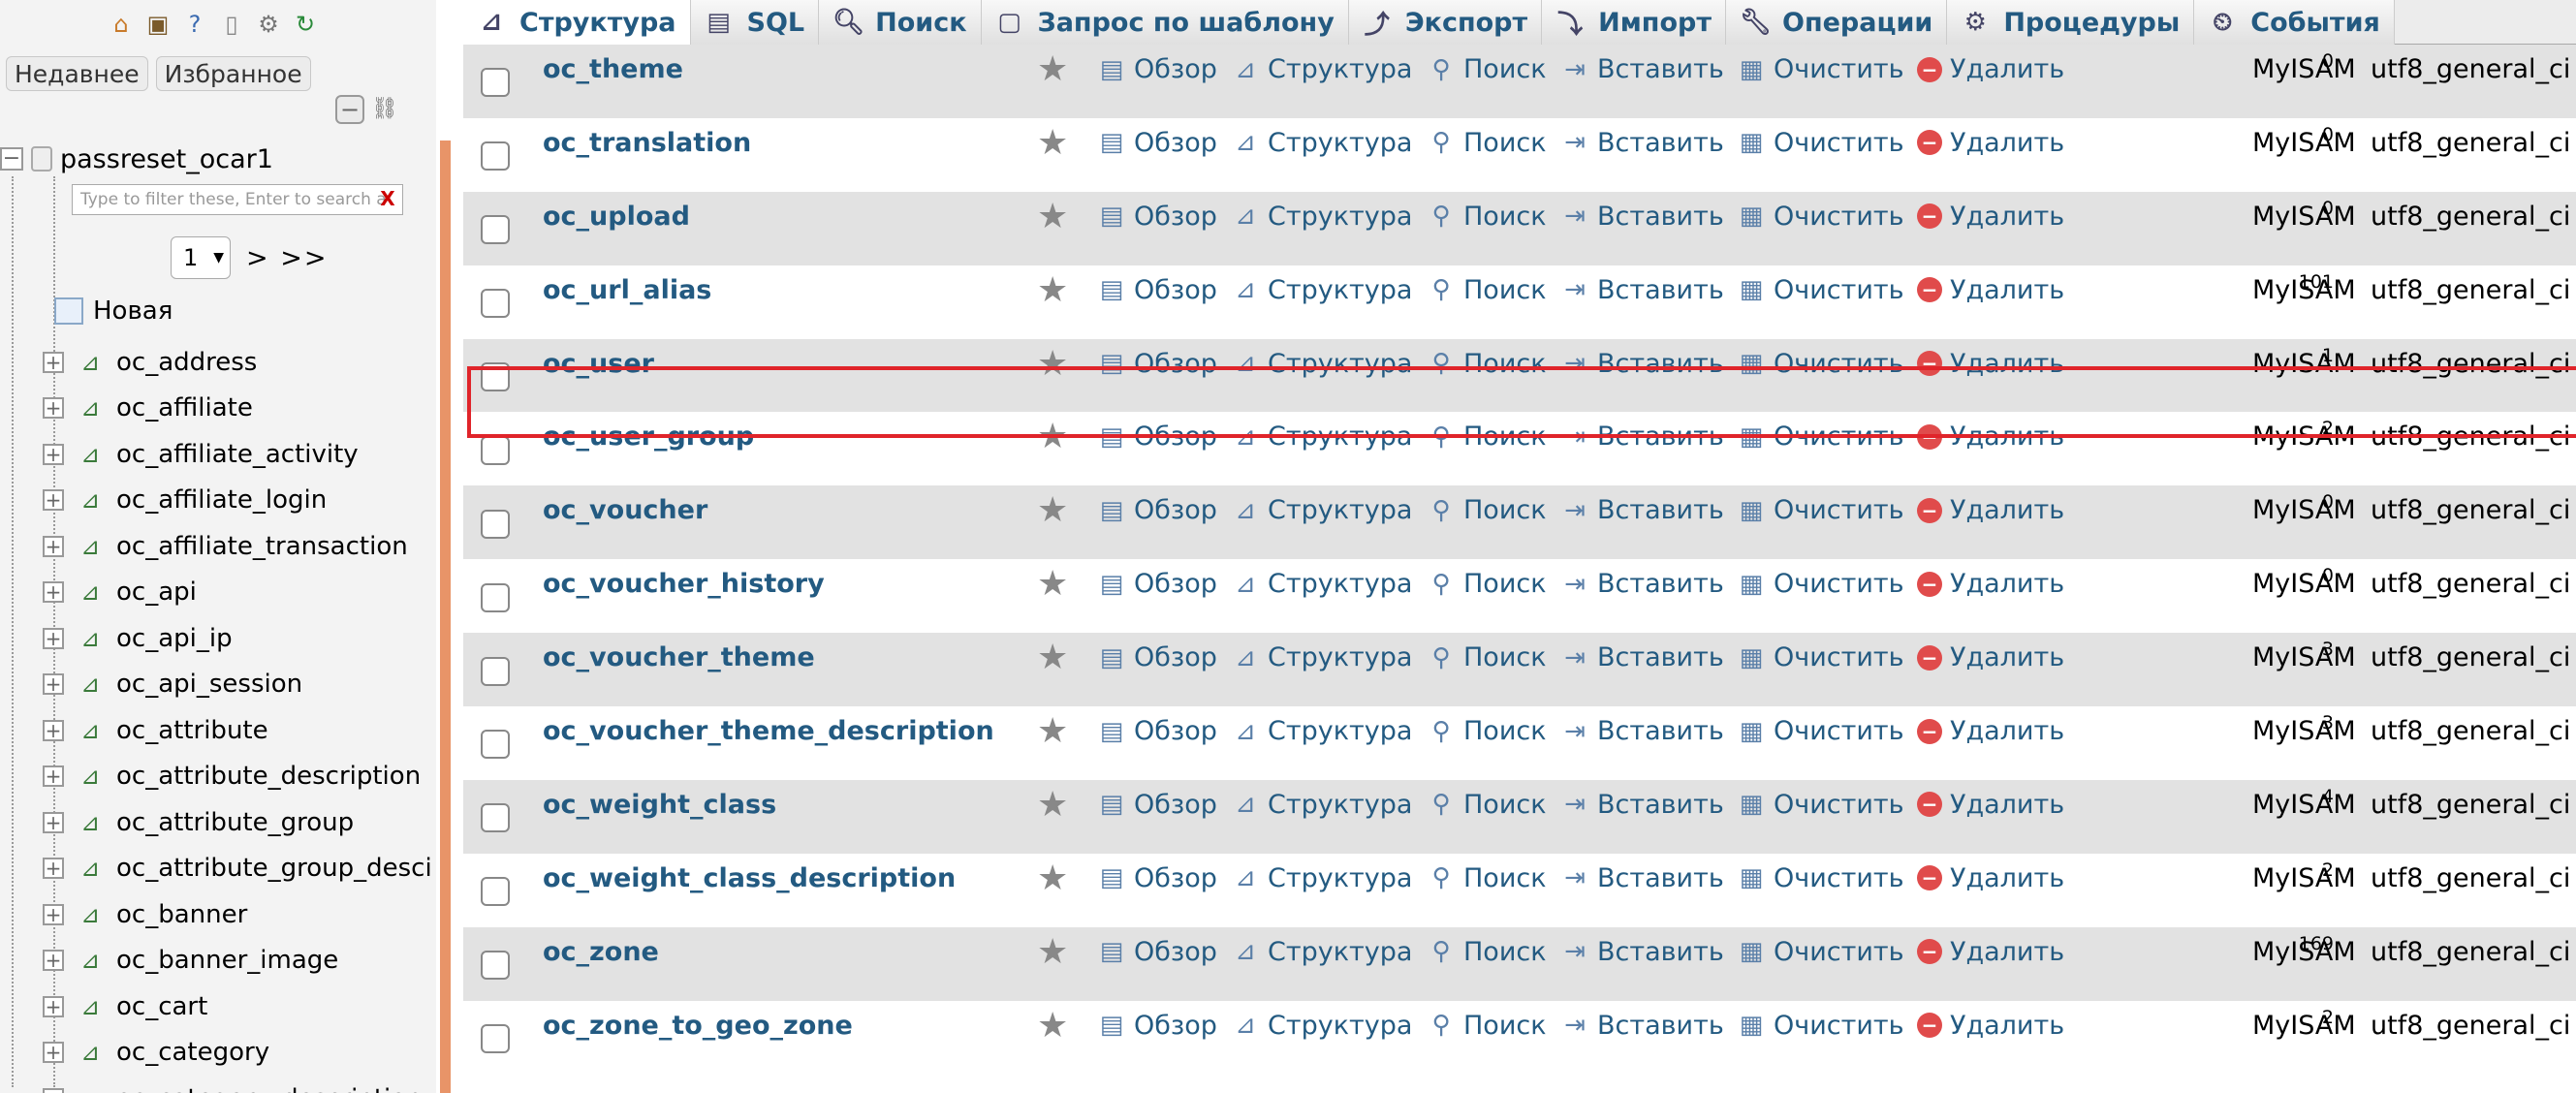 This screenshot has height=1093, width=2576. What do you see at coordinates (920, 23) in the screenshot?
I see `tab-label: Поиск` at bounding box center [920, 23].